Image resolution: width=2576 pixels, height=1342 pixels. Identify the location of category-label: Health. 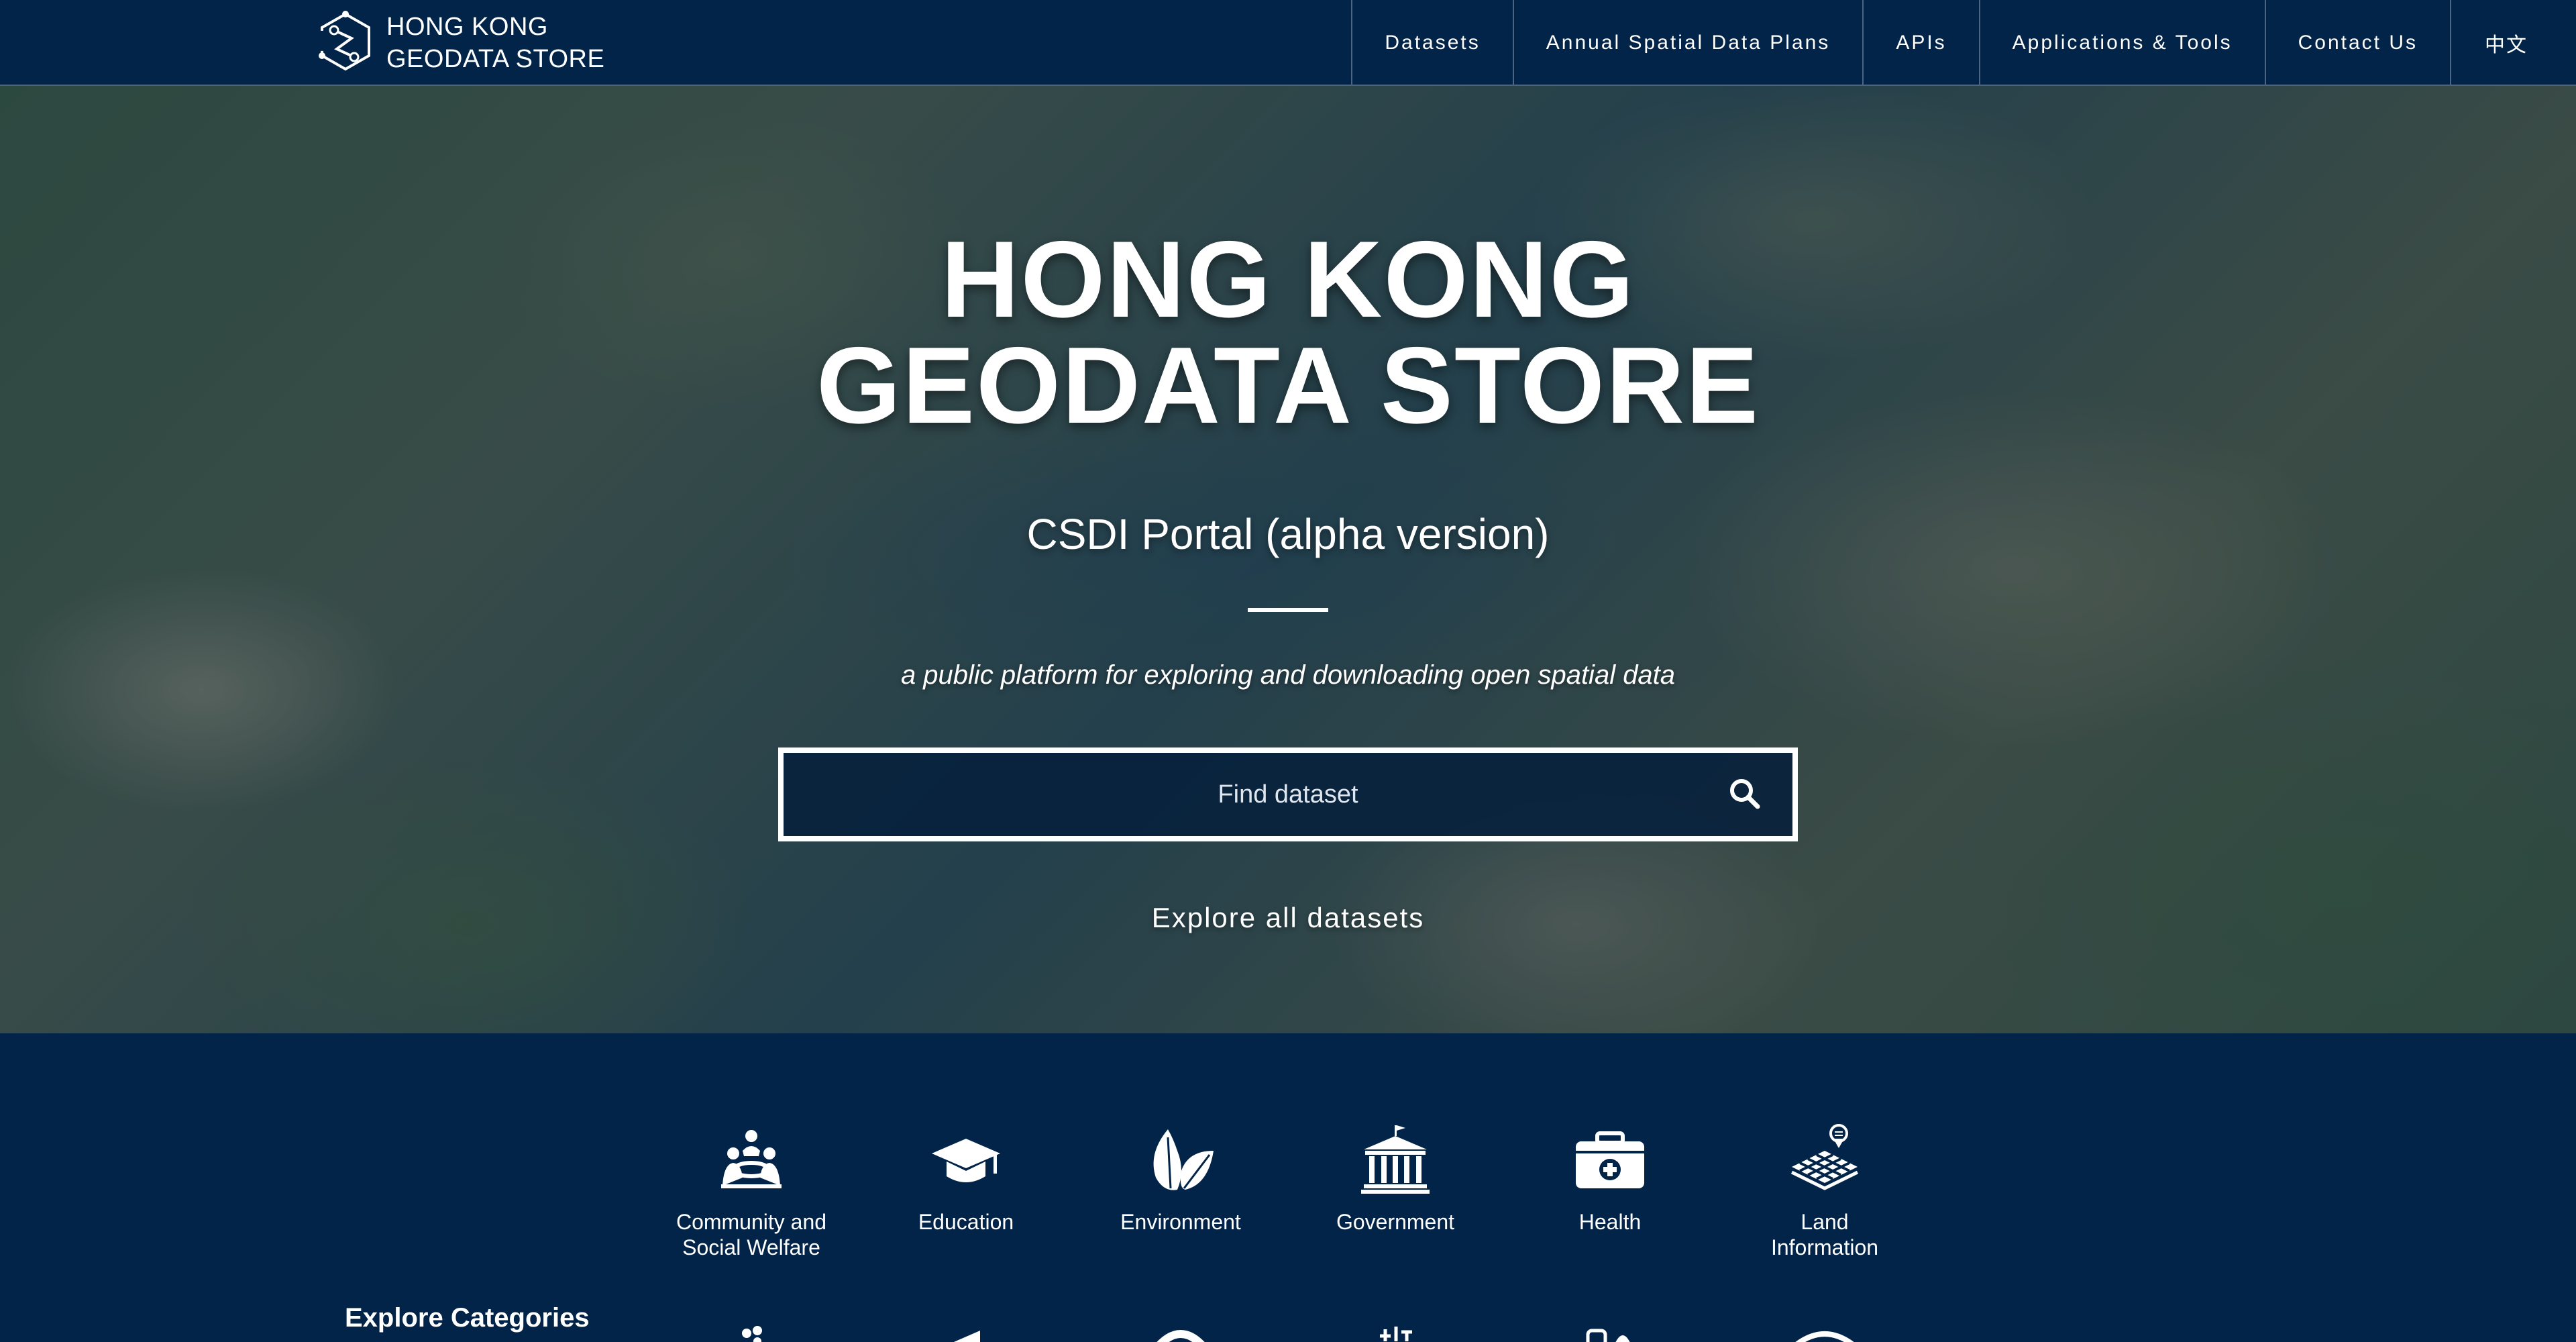
(1610, 1222).